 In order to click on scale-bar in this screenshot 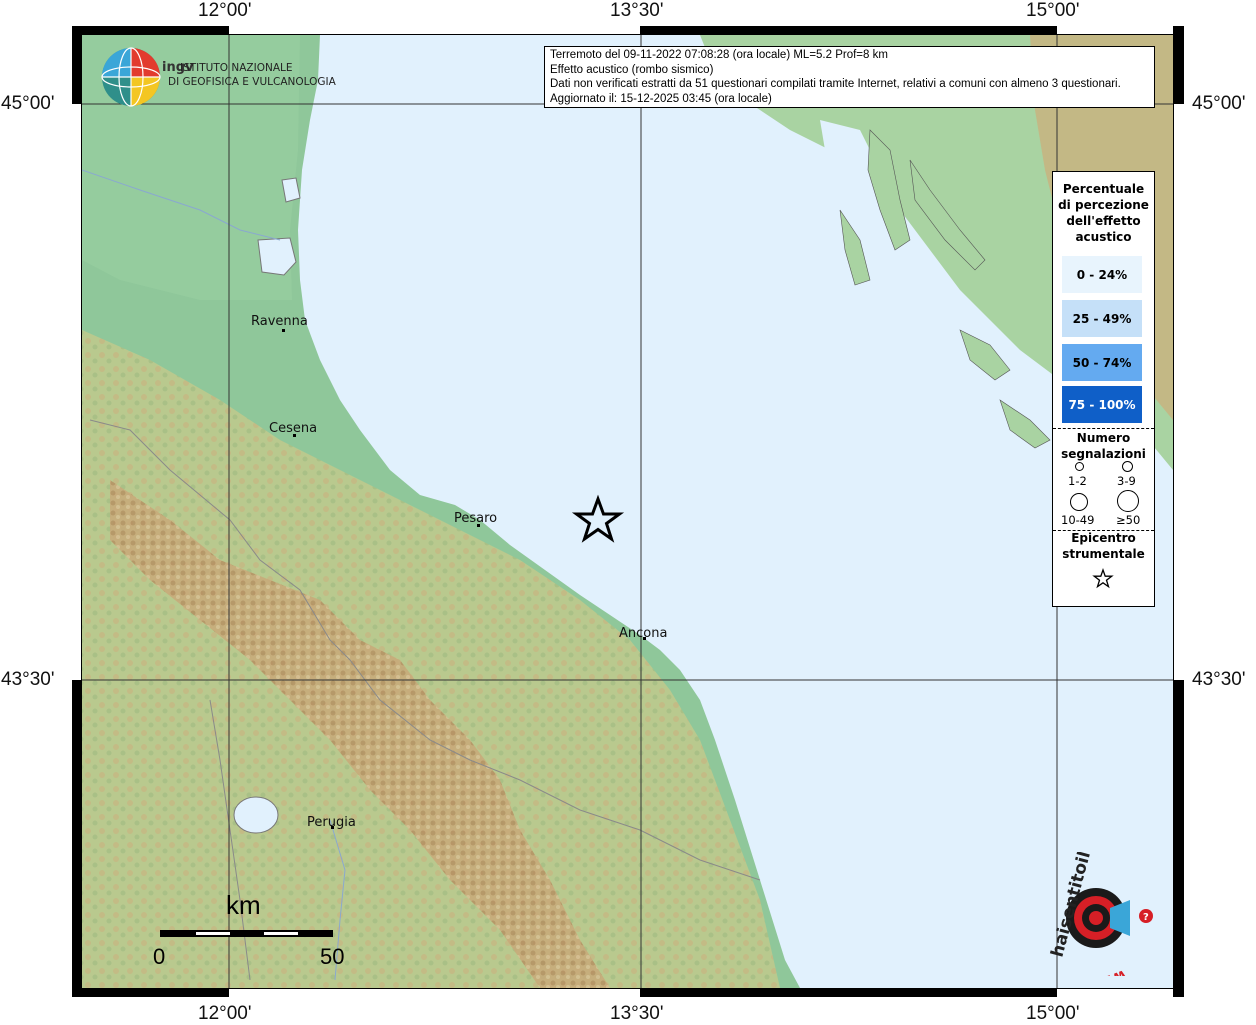, I will do `click(246, 933)`.